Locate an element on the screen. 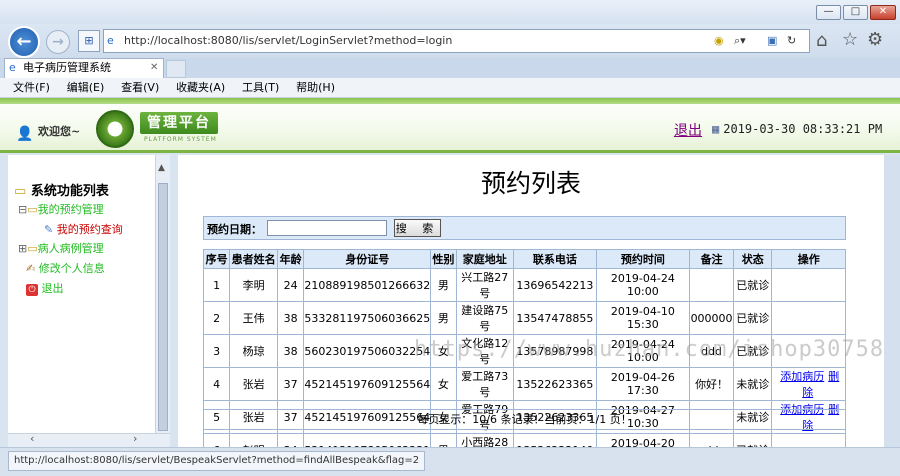 The image size is (900, 476). scroll-thumb is located at coordinates (163, 307).